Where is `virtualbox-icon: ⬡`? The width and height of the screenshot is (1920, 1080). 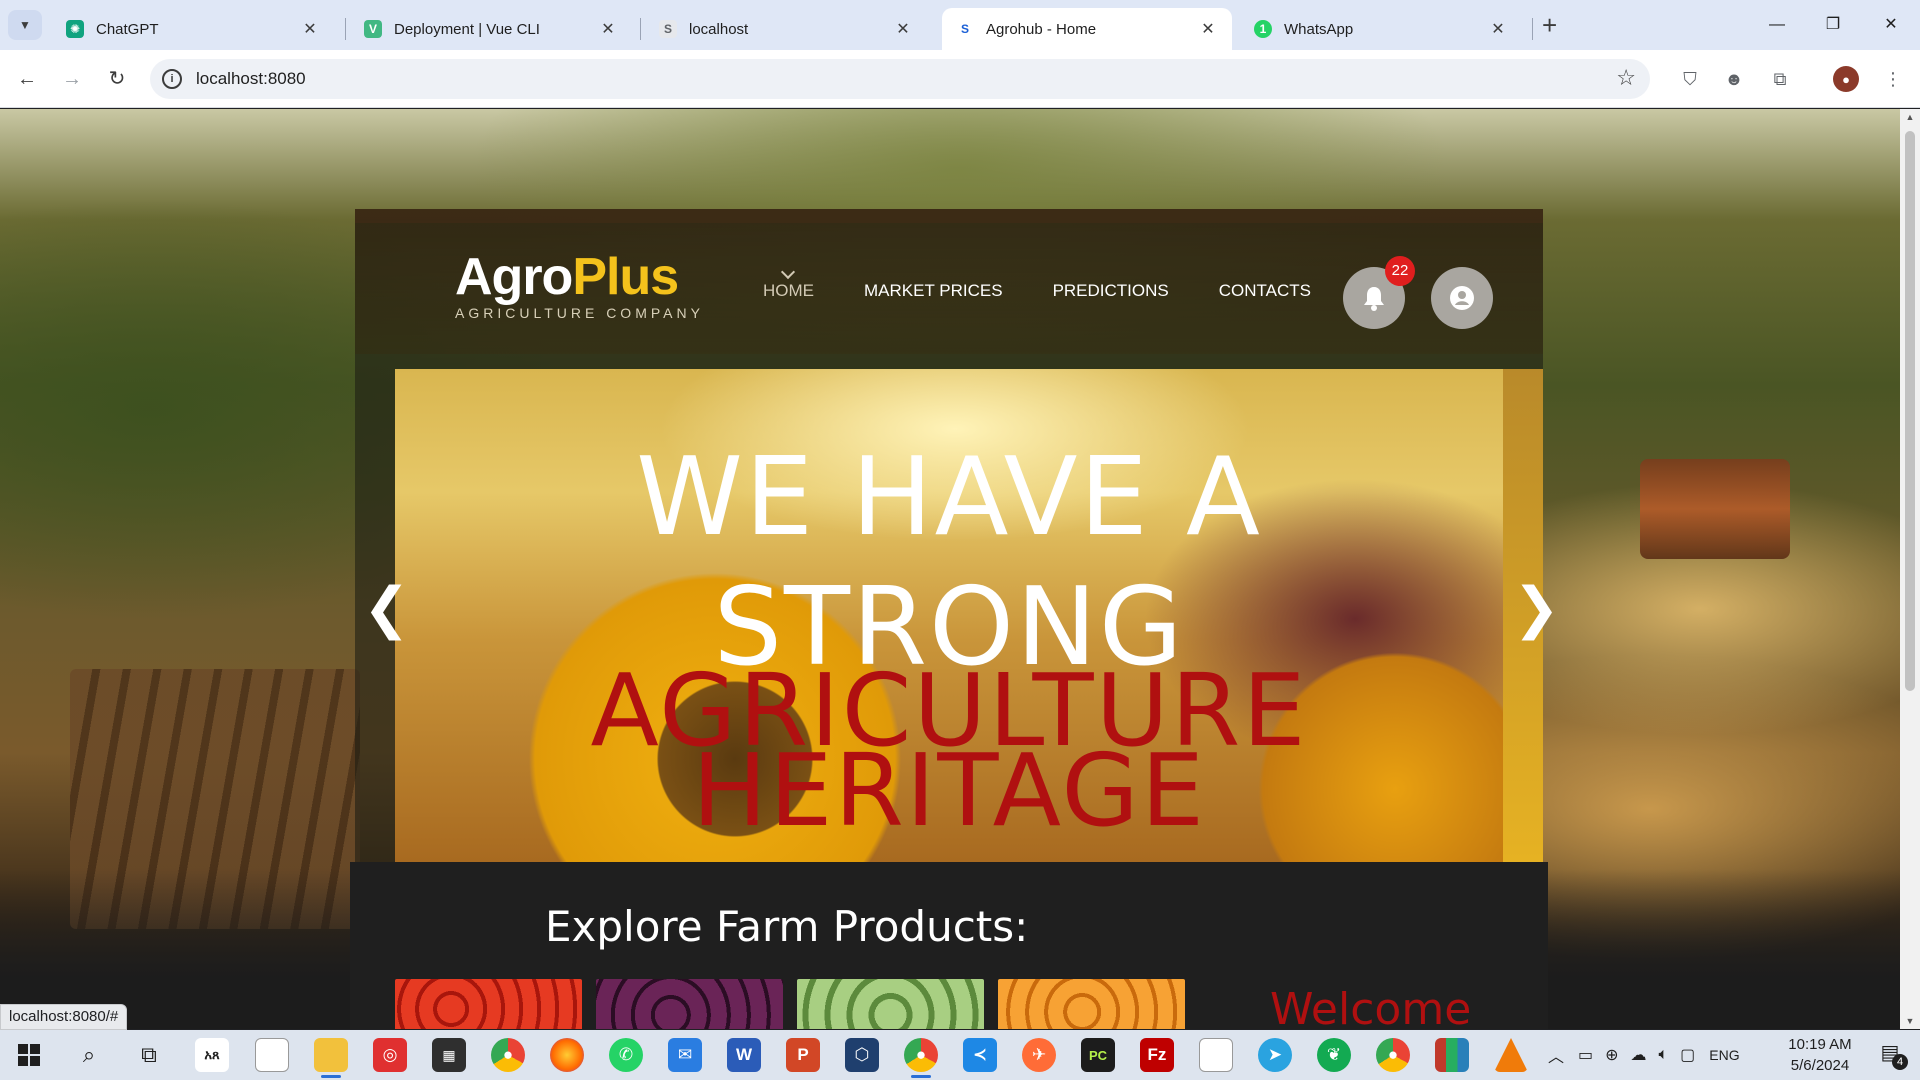
virtualbox-icon: ⬡ is located at coordinates (862, 1055).